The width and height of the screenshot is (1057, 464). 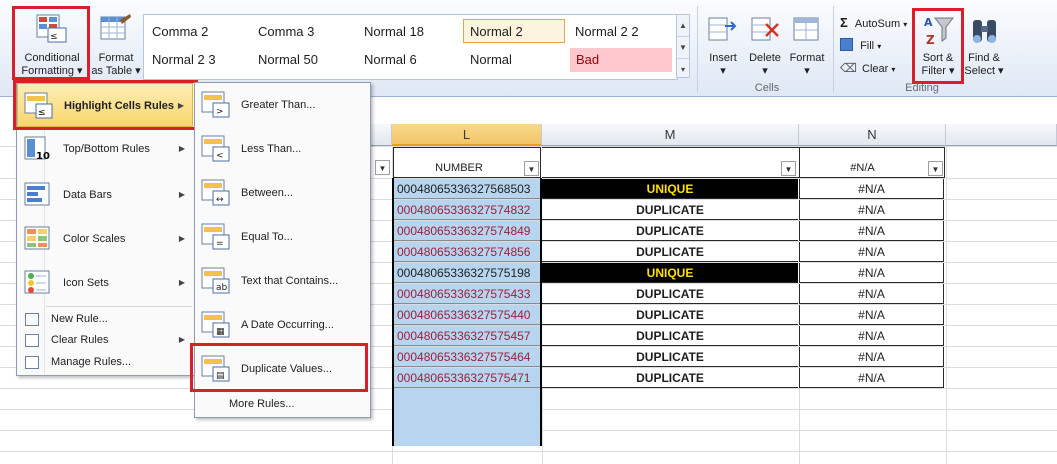 What do you see at coordinates (105, 283) in the screenshot?
I see `menu-item-icon-sets: Icon Sets ▶` at bounding box center [105, 283].